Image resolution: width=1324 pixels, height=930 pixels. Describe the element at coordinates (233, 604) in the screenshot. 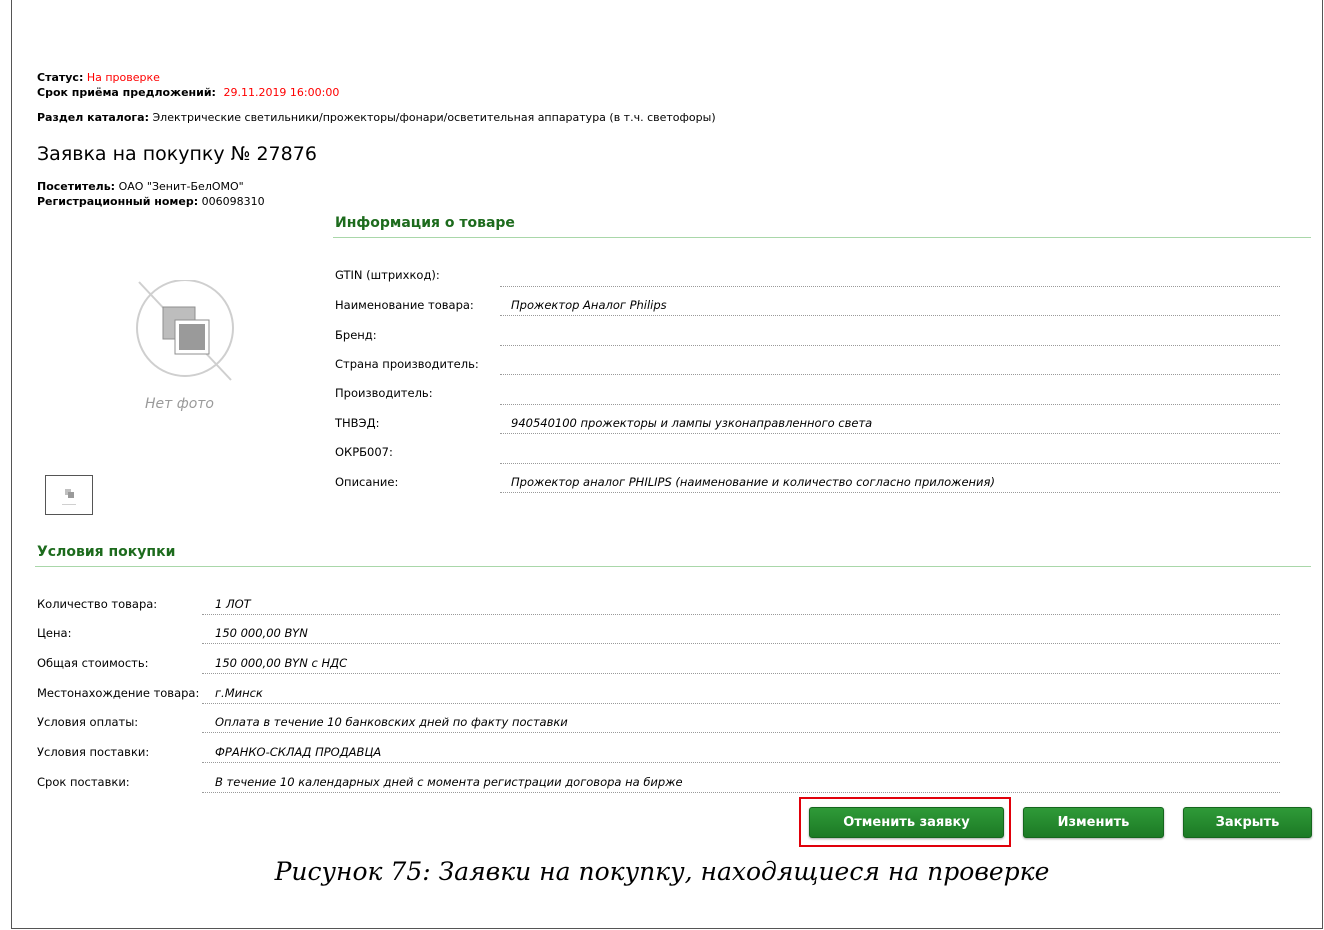

I see `terms-row-value: 1 ЛОТ` at that location.